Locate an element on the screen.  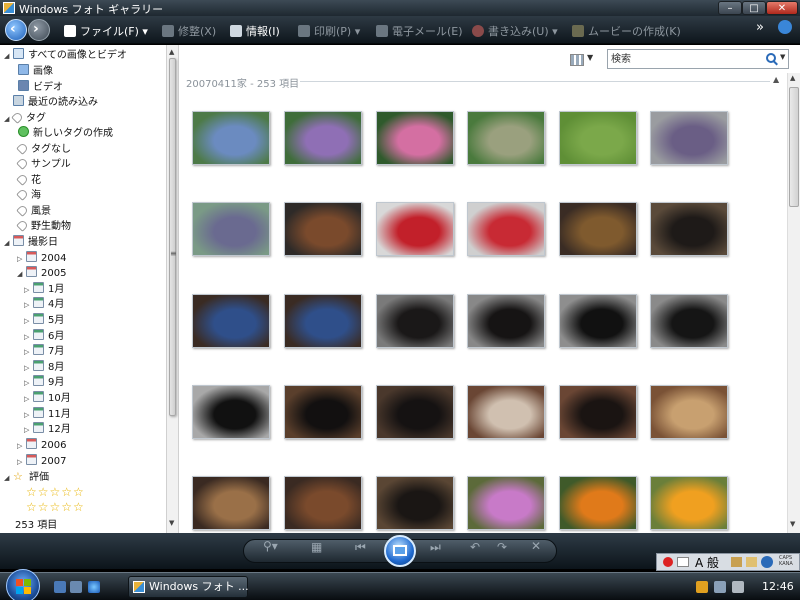
tree-tag-sample: サンプル is located at coordinates (43, 164).